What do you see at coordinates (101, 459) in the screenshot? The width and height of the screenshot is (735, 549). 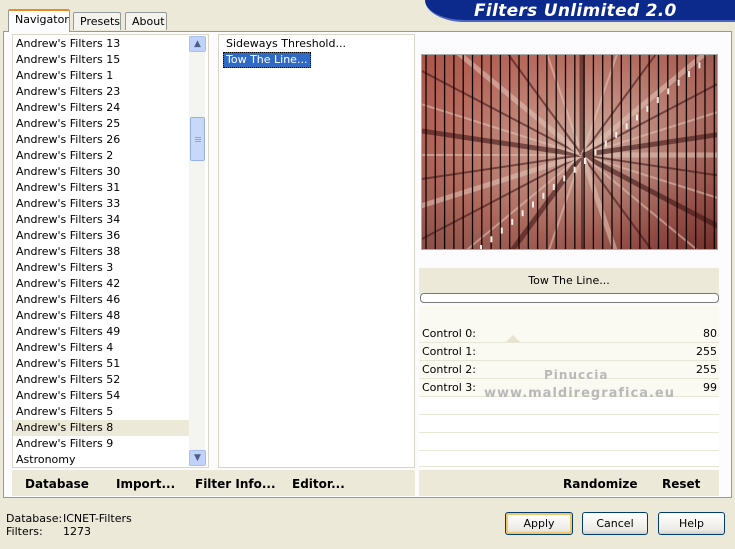 I see `category-item: Astronomy` at bounding box center [101, 459].